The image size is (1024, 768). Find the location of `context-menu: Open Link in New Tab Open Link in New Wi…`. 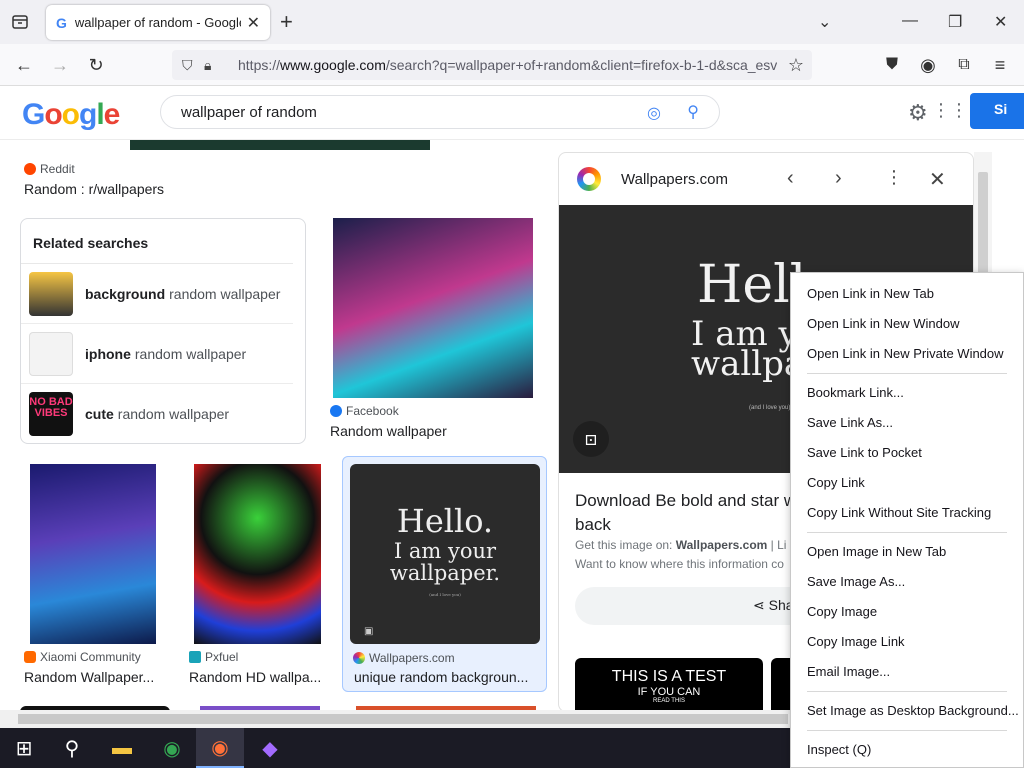

context-menu: Open Link in New Tab Open Link in New Wi… is located at coordinates (907, 520).